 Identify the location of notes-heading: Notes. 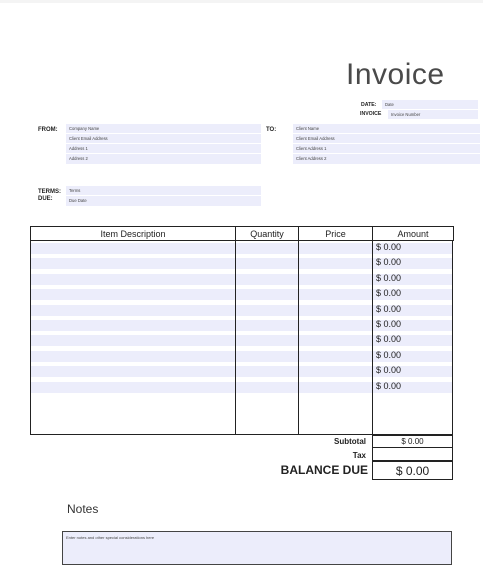
(83, 509).